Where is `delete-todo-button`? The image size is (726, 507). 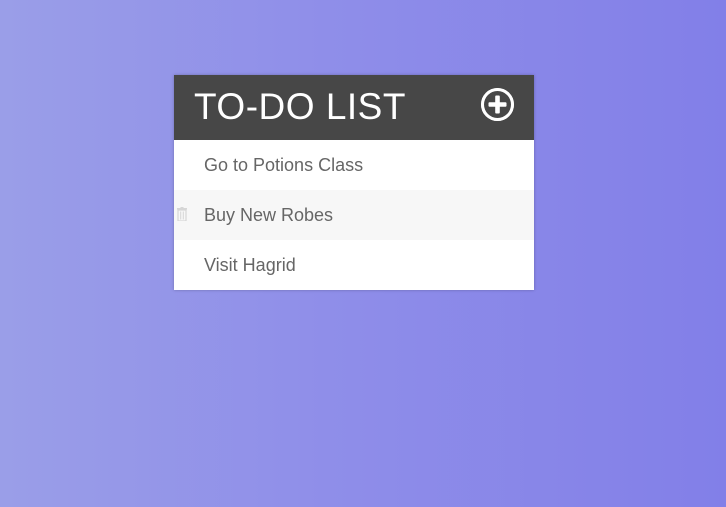
delete-todo-button is located at coordinates (182, 214).